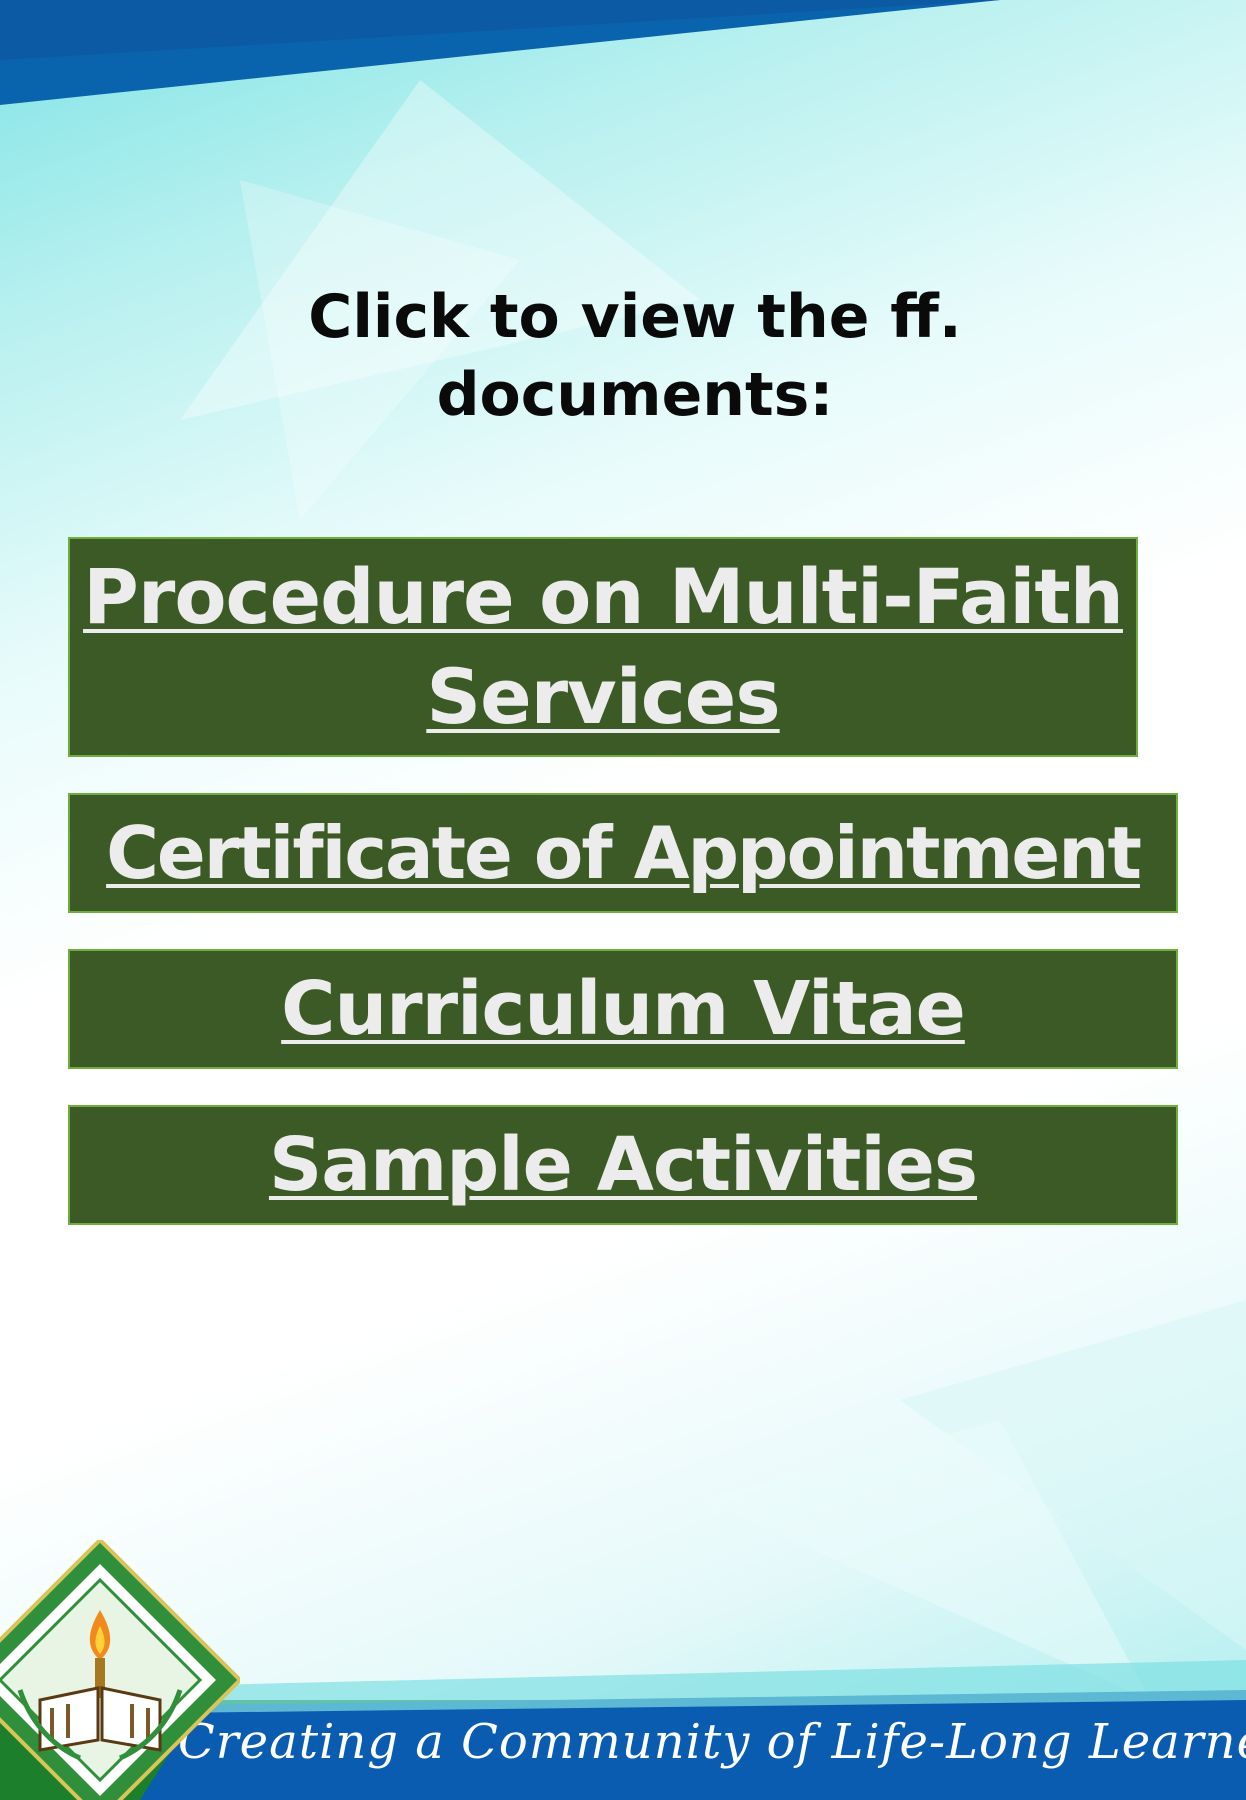 The height and width of the screenshot is (1800, 1246). What do you see at coordinates (635, 356) in the screenshot?
I see `page-heading: Click to view the ff. documents:` at bounding box center [635, 356].